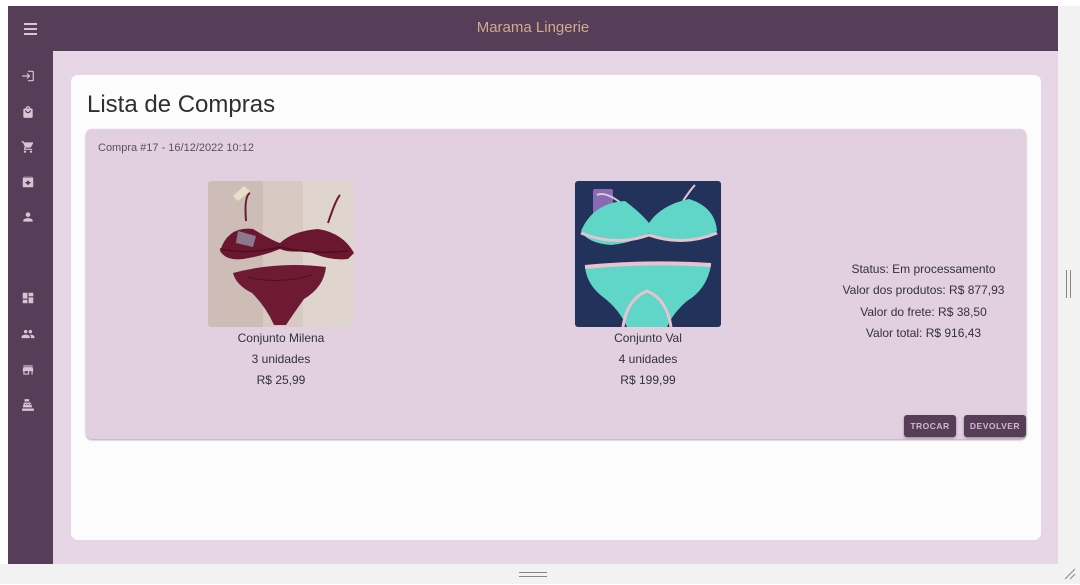 This screenshot has width=1080, height=585. What do you see at coordinates (648, 380) in the screenshot?
I see `product-price: R$ 199,99` at bounding box center [648, 380].